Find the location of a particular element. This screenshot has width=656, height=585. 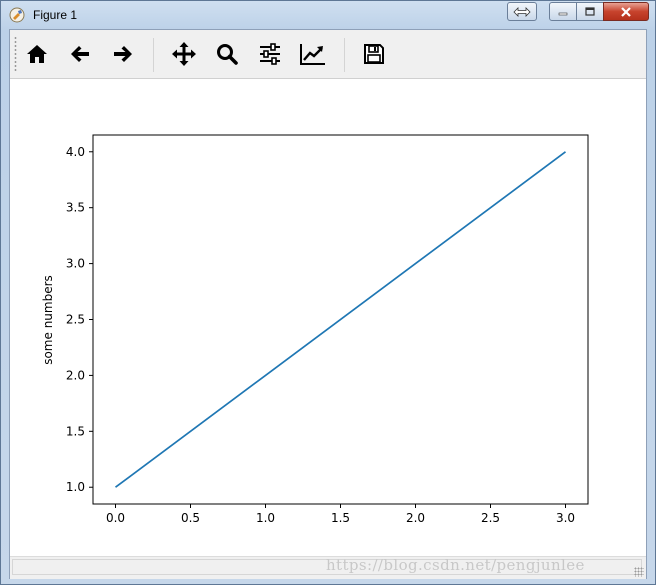

arrow-left-icon is located at coordinates (80, 54).